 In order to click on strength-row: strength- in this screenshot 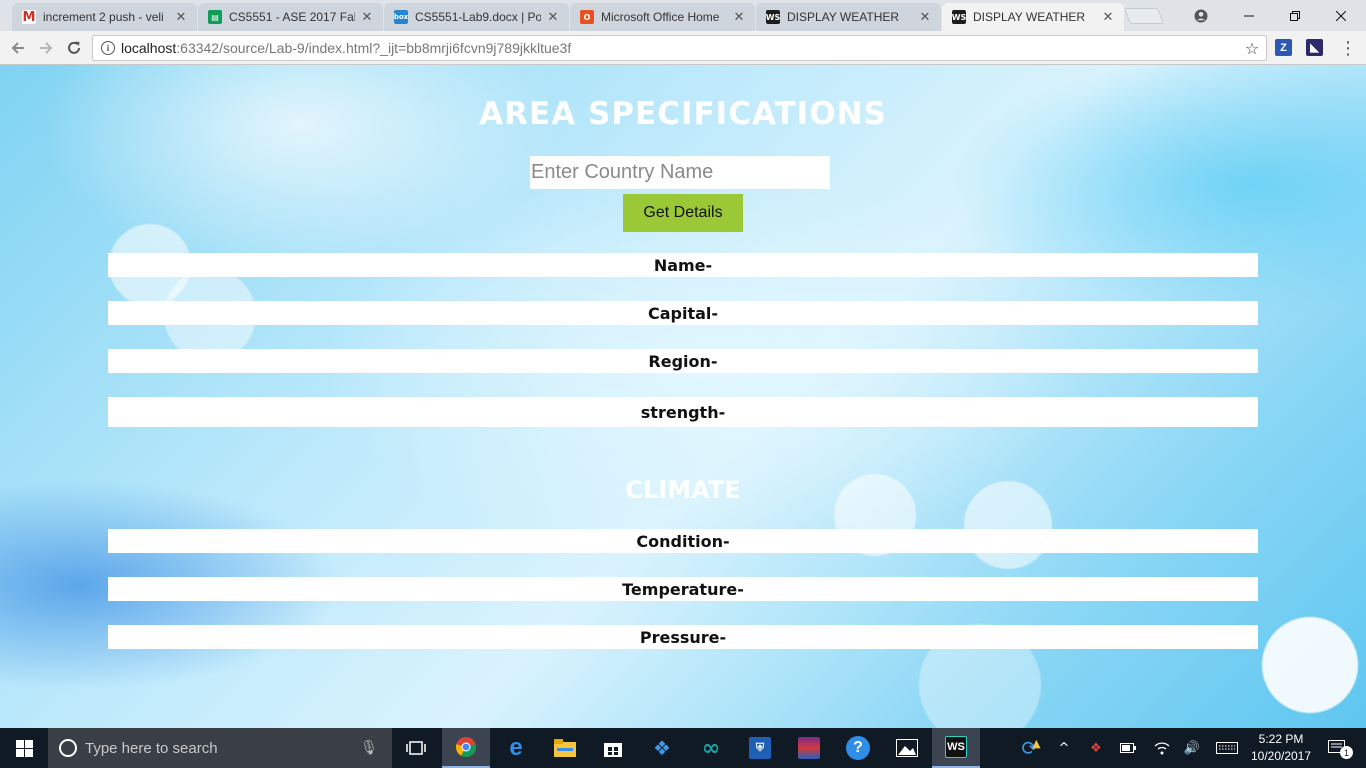, I will do `click(683, 412)`.